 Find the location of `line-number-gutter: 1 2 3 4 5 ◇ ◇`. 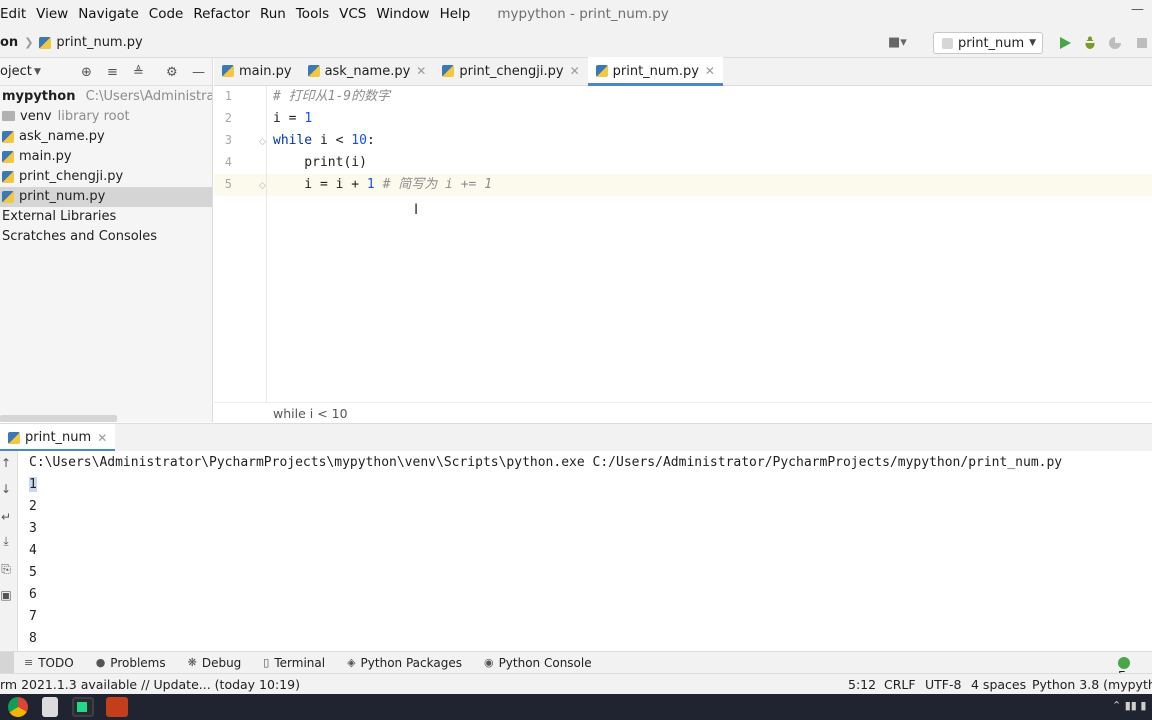

line-number-gutter: 1 2 3 4 5 ◇ ◇ is located at coordinates (240, 244).